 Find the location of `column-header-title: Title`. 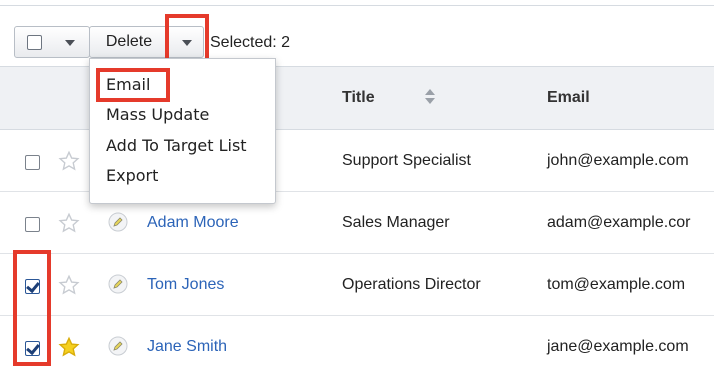

column-header-title: Title is located at coordinates (358, 98).